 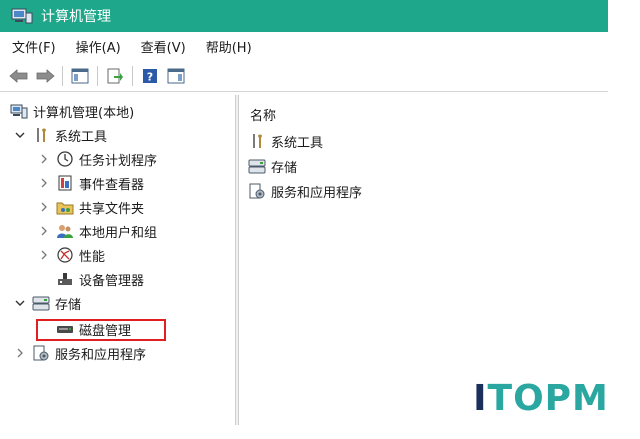 I want to click on tree-item-task-scheduler: 任务计划程序, so click(x=97, y=159).